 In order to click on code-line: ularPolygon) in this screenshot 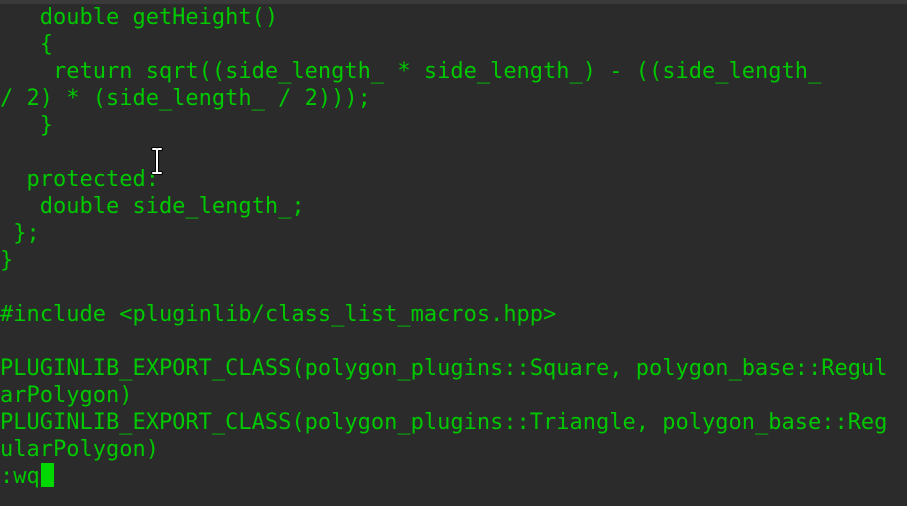, I will do `click(79, 449)`.